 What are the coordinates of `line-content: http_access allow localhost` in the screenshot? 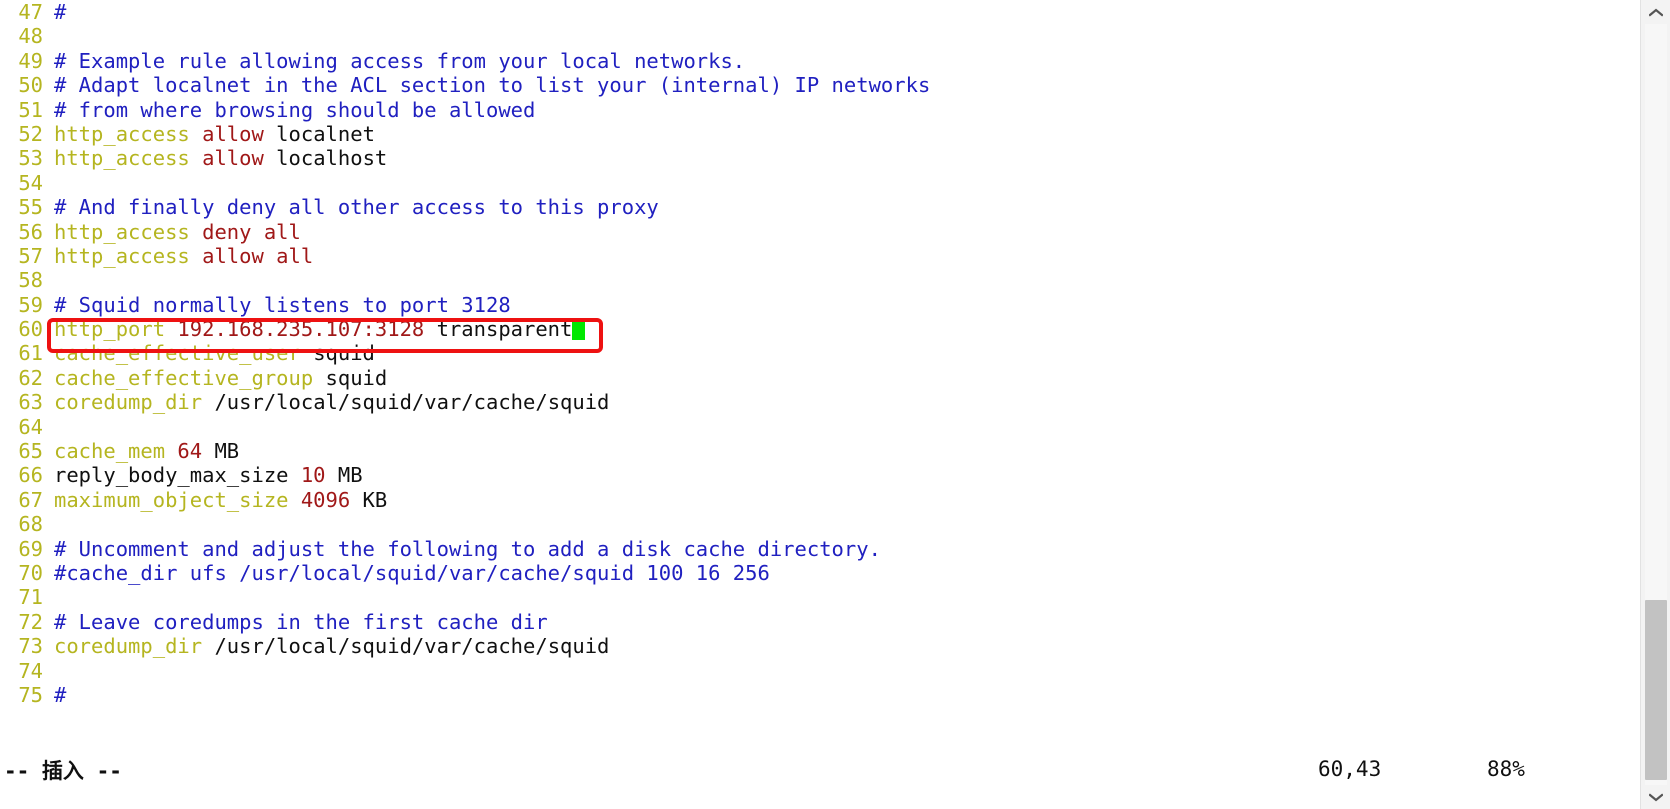 It's located at (215, 158).